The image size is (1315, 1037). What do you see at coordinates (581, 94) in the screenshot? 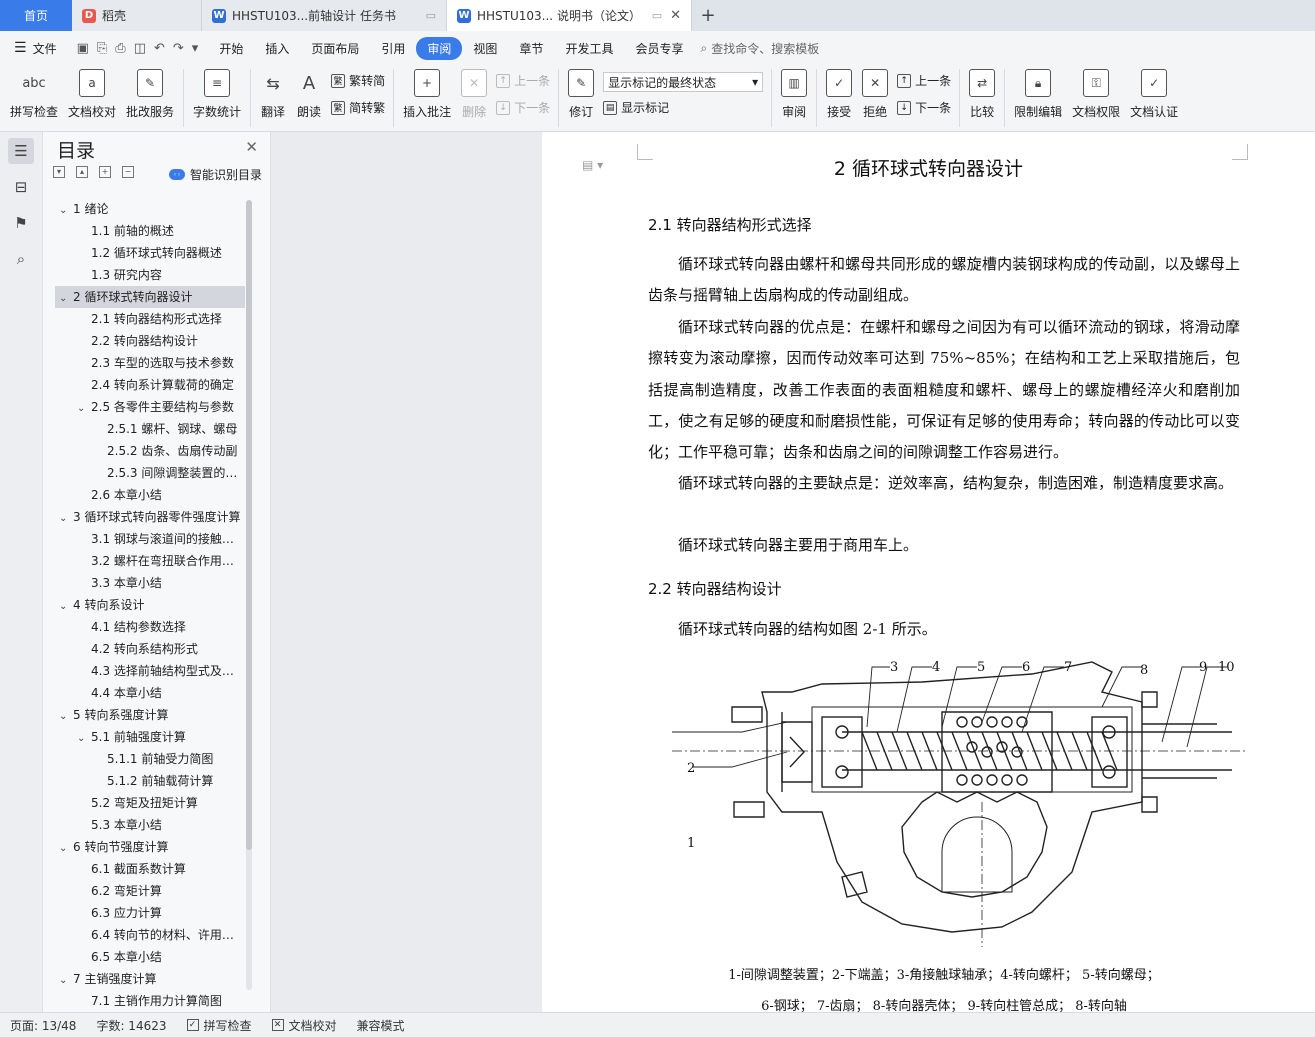
I see `track-changes-button: ✎ 修订` at bounding box center [581, 94].